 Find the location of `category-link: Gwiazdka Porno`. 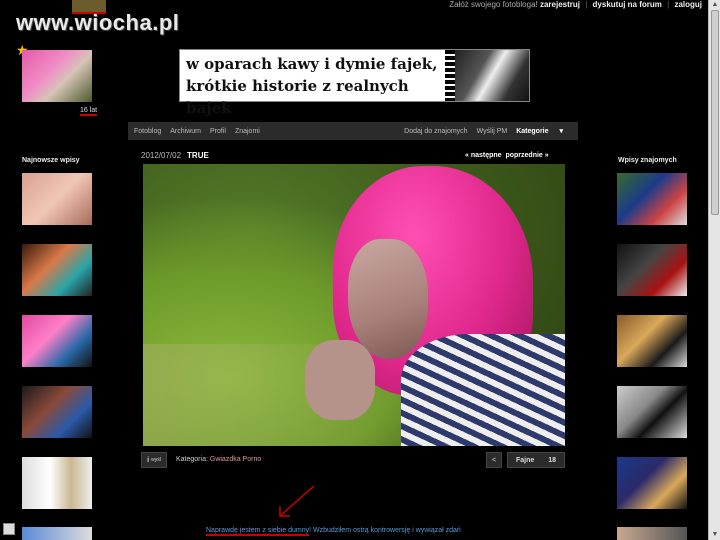

category-link: Gwiazdka Porno is located at coordinates (235, 459).